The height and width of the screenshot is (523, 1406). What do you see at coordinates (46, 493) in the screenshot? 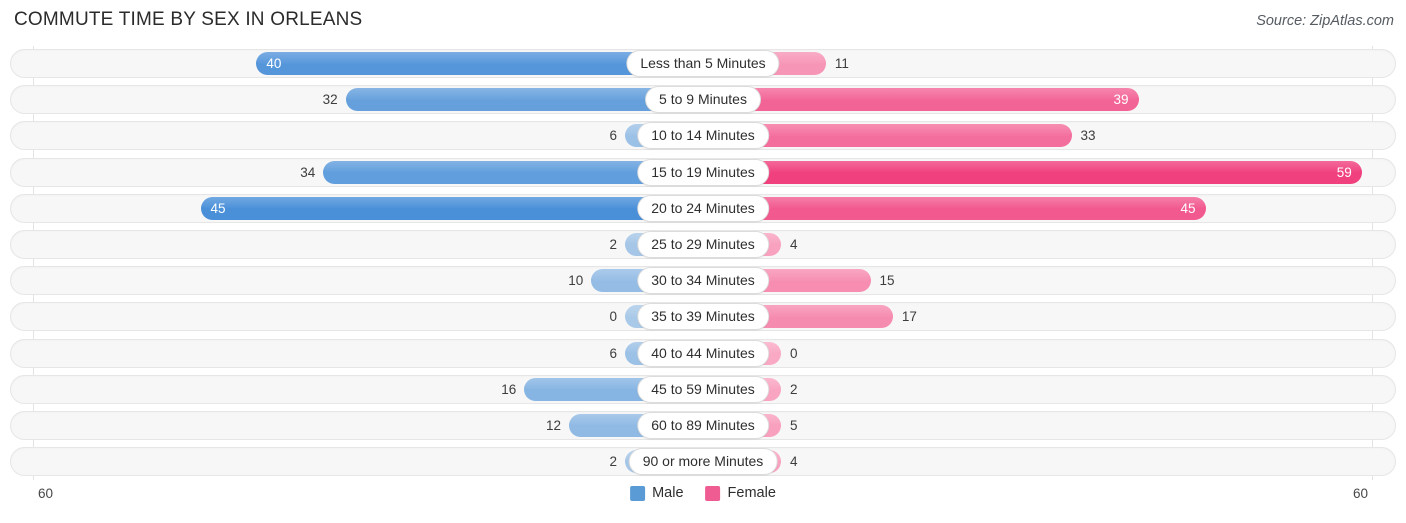
I see `axis-max-left: 60` at bounding box center [46, 493].